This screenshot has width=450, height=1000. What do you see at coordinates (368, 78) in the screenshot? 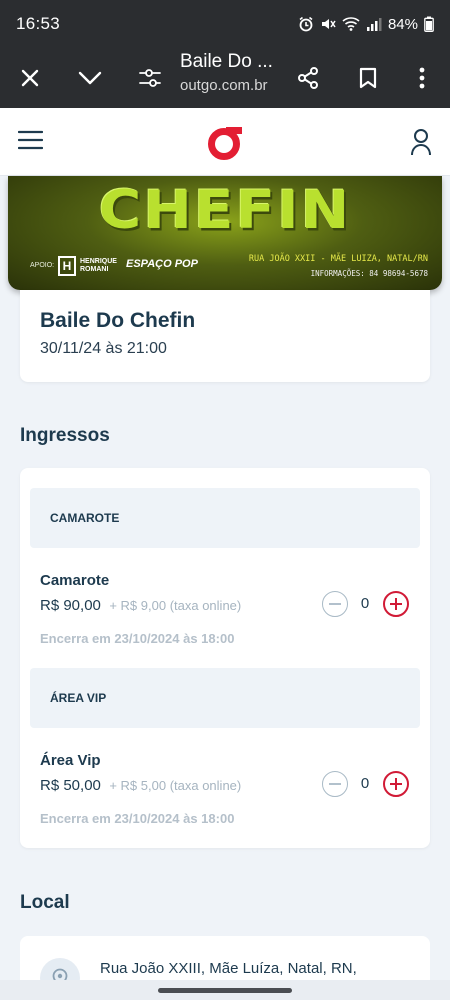
I see `bookmark-icon` at bounding box center [368, 78].